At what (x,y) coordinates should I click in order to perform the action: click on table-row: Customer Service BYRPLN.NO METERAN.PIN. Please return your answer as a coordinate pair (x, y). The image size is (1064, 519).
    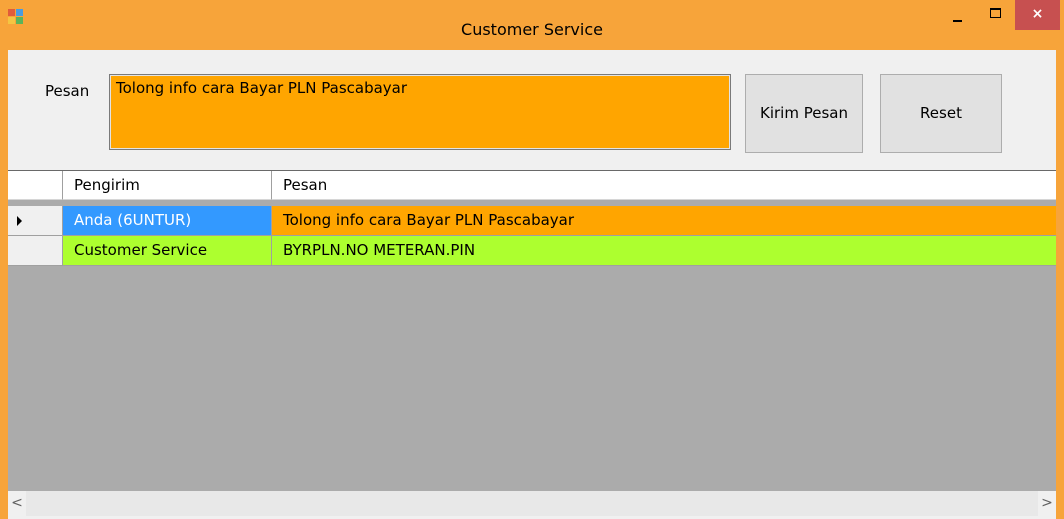
    Looking at the image, I should click on (532, 251).